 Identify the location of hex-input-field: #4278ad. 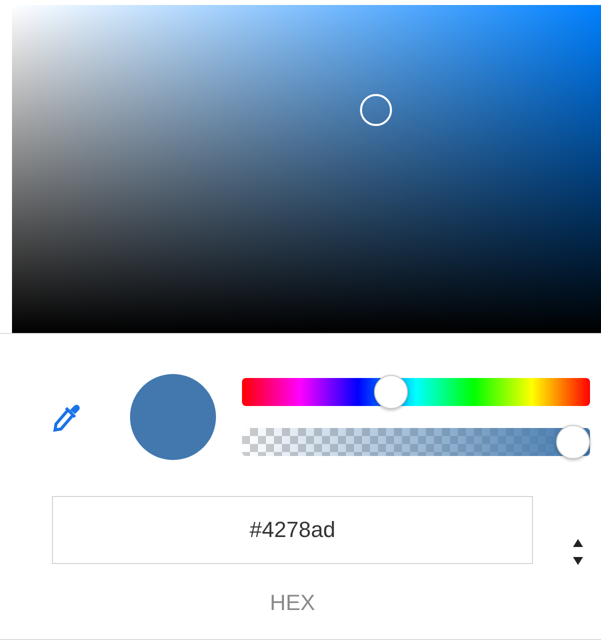
(292, 530).